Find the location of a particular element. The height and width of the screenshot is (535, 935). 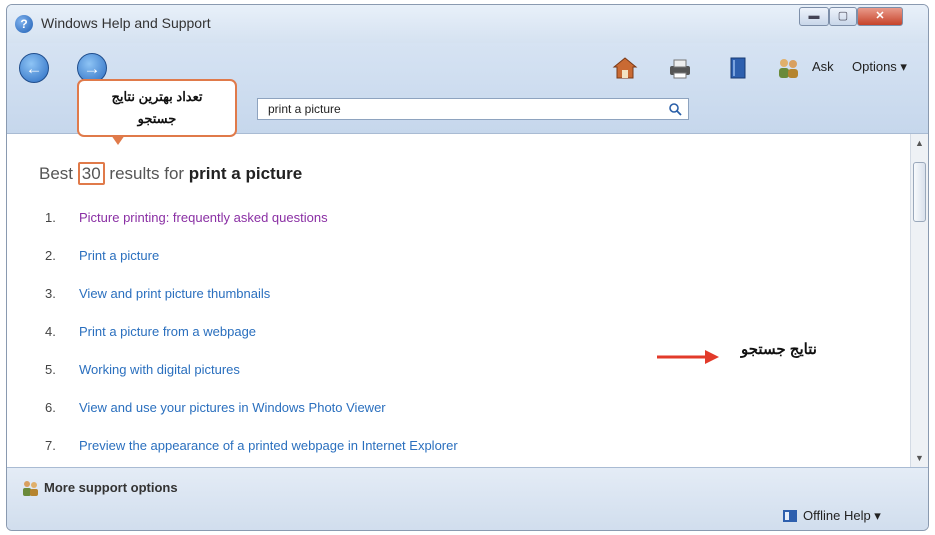

result-link: Print a picture is located at coordinates (119, 255).